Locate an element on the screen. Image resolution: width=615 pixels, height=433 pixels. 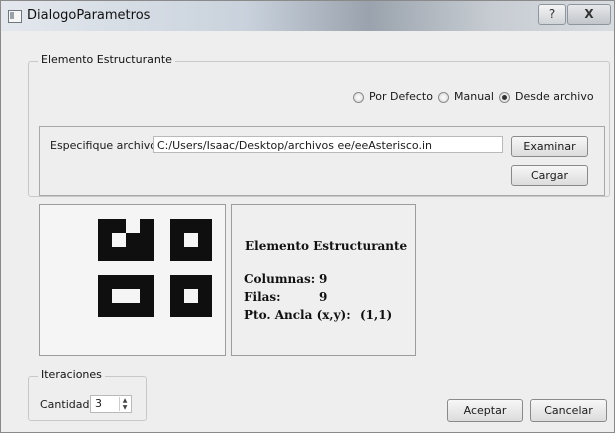
accept-button: Aceptar is located at coordinates (485, 410).